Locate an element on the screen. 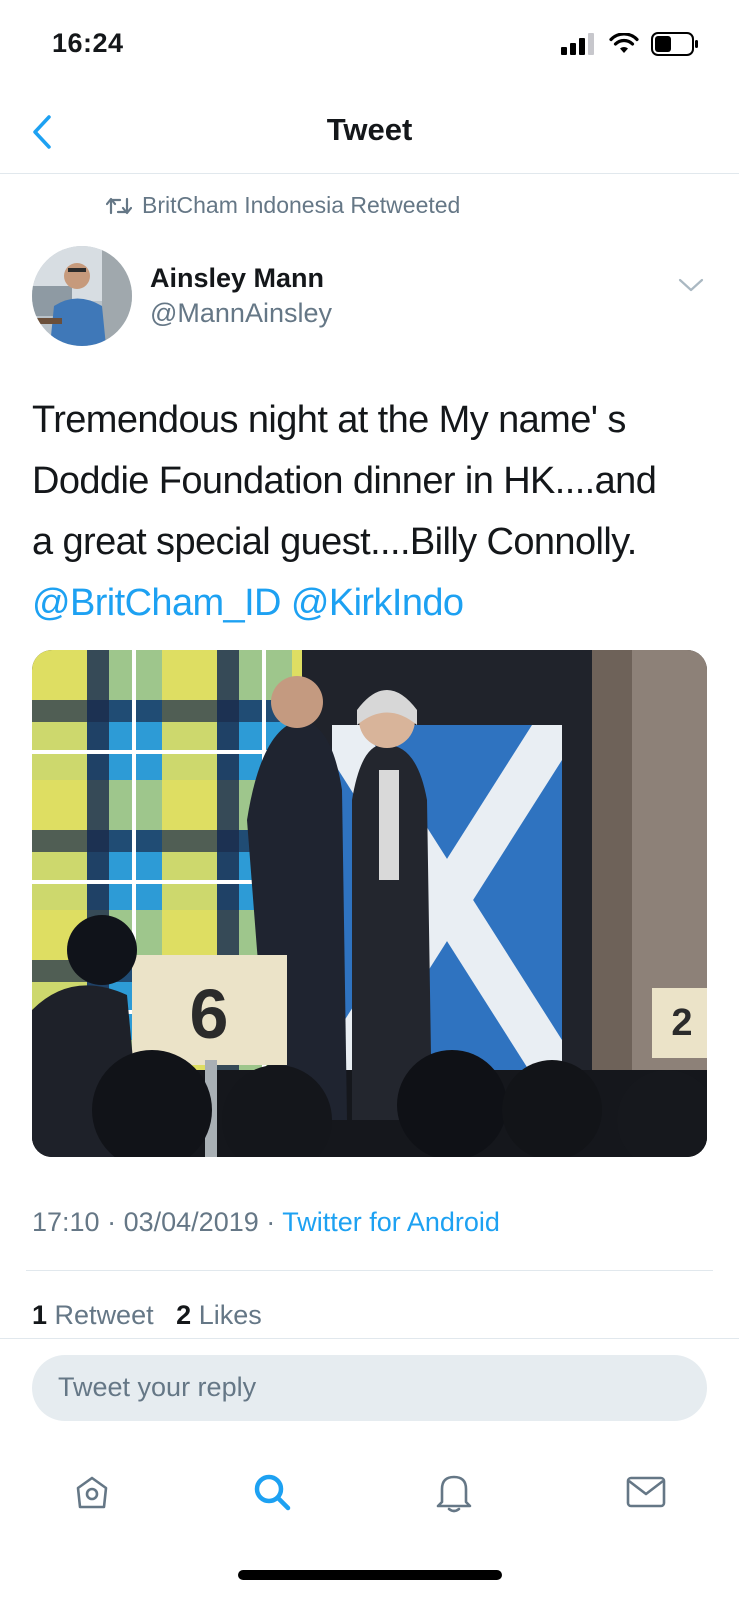  reply-placeholder: Tweet your reply is located at coordinates (157, 1387).